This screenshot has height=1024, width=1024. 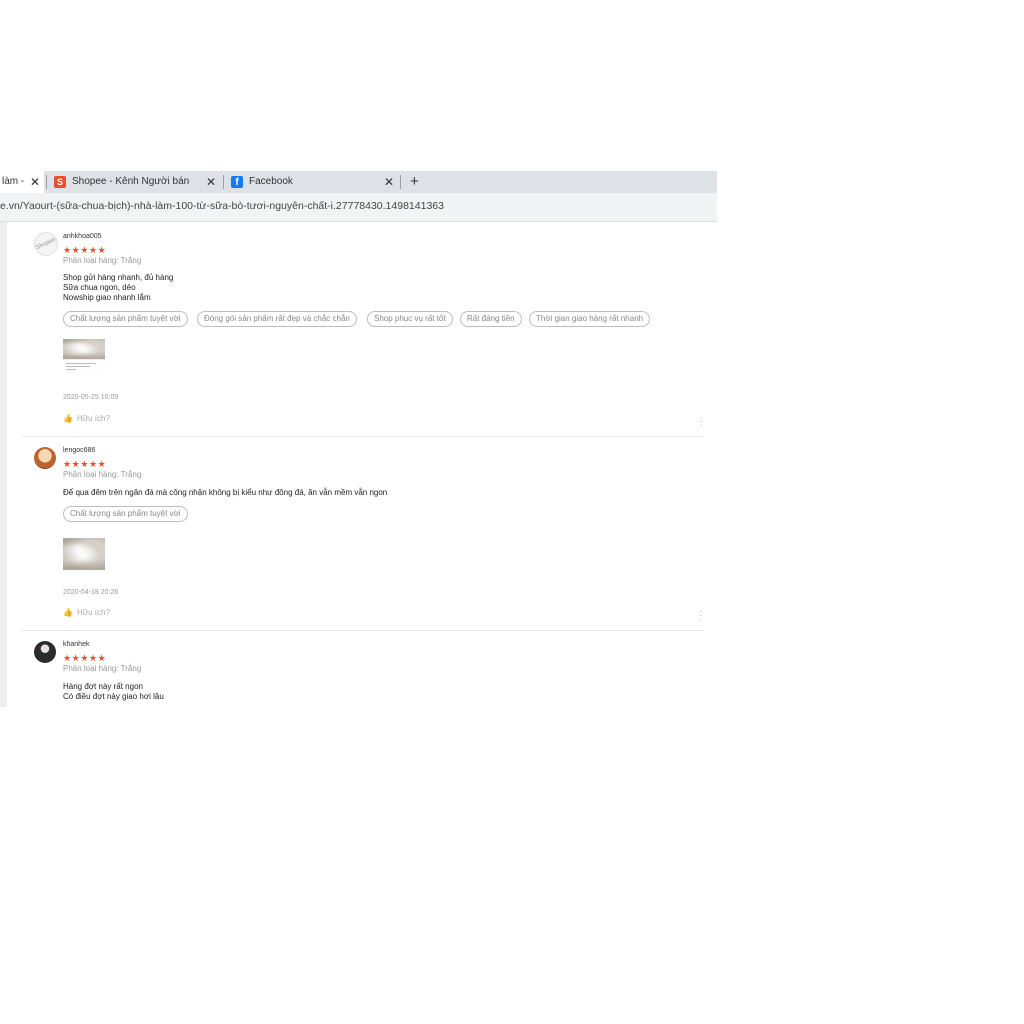 I want to click on tab-shopee: S Shopee - Kênh Người bán ✕, so click(x=135, y=182).